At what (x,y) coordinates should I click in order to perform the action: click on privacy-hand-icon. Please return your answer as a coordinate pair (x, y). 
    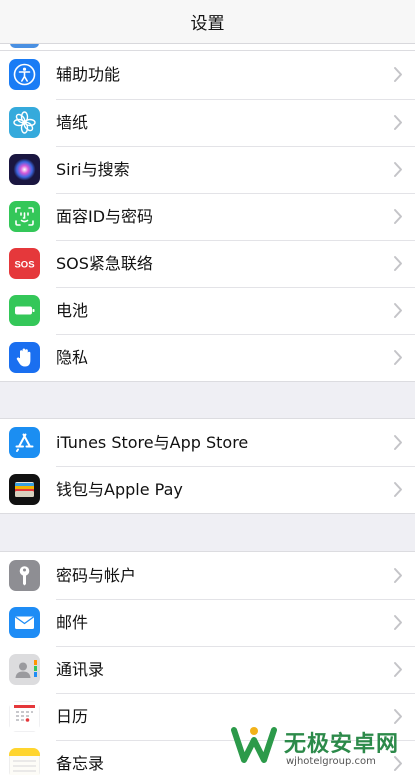
    Looking at the image, I should click on (24, 357).